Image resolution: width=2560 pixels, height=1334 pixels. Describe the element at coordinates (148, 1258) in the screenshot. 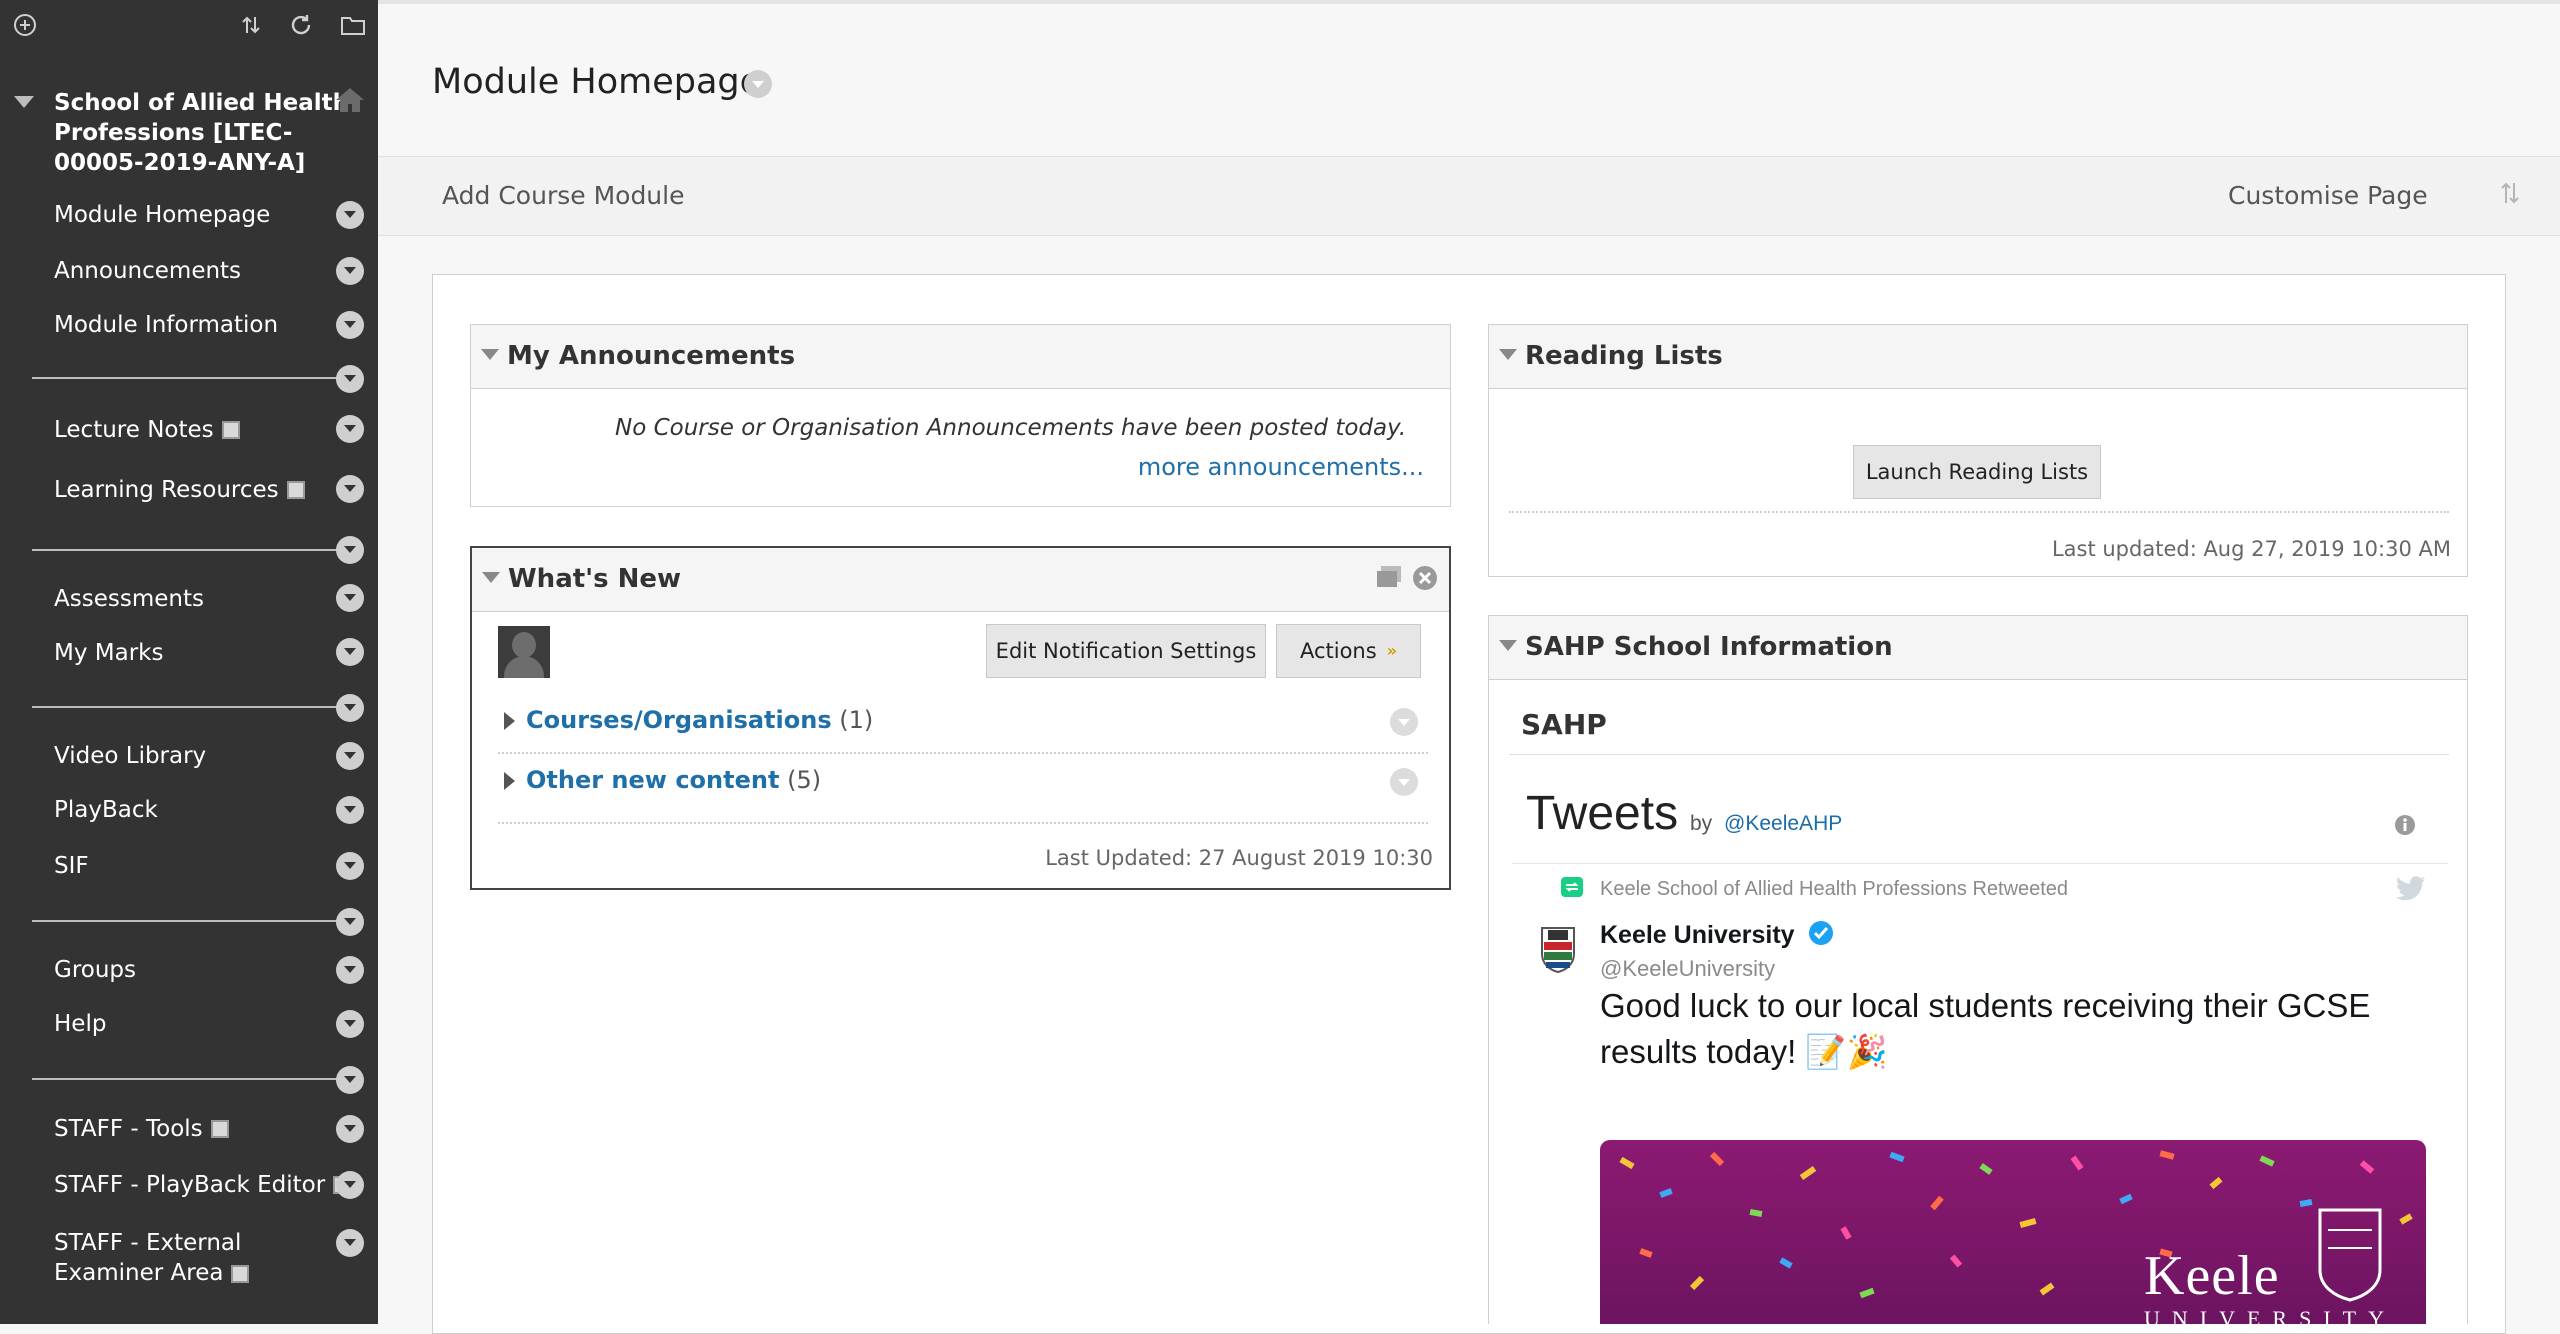

I see `sidebar-item-label: STAFF - External Examiner Area` at that location.